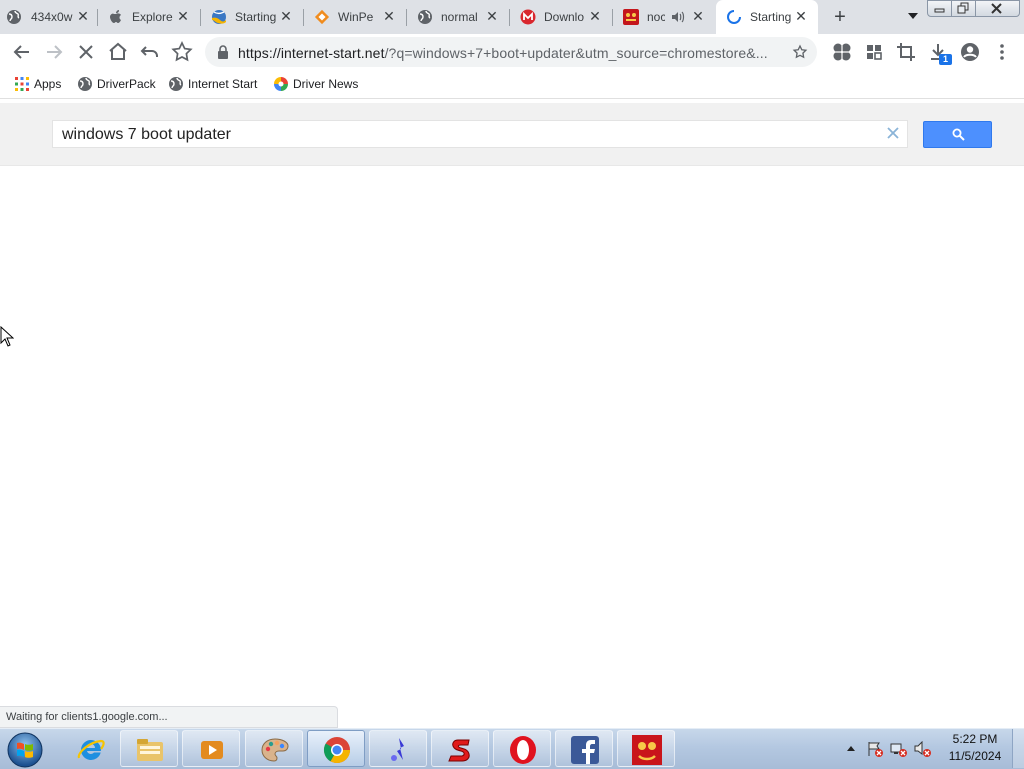 This screenshot has width=1024, height=769. Describe the element at coordinates (219, 17) in the screenshot. I see `internet-start-icon` at that location.